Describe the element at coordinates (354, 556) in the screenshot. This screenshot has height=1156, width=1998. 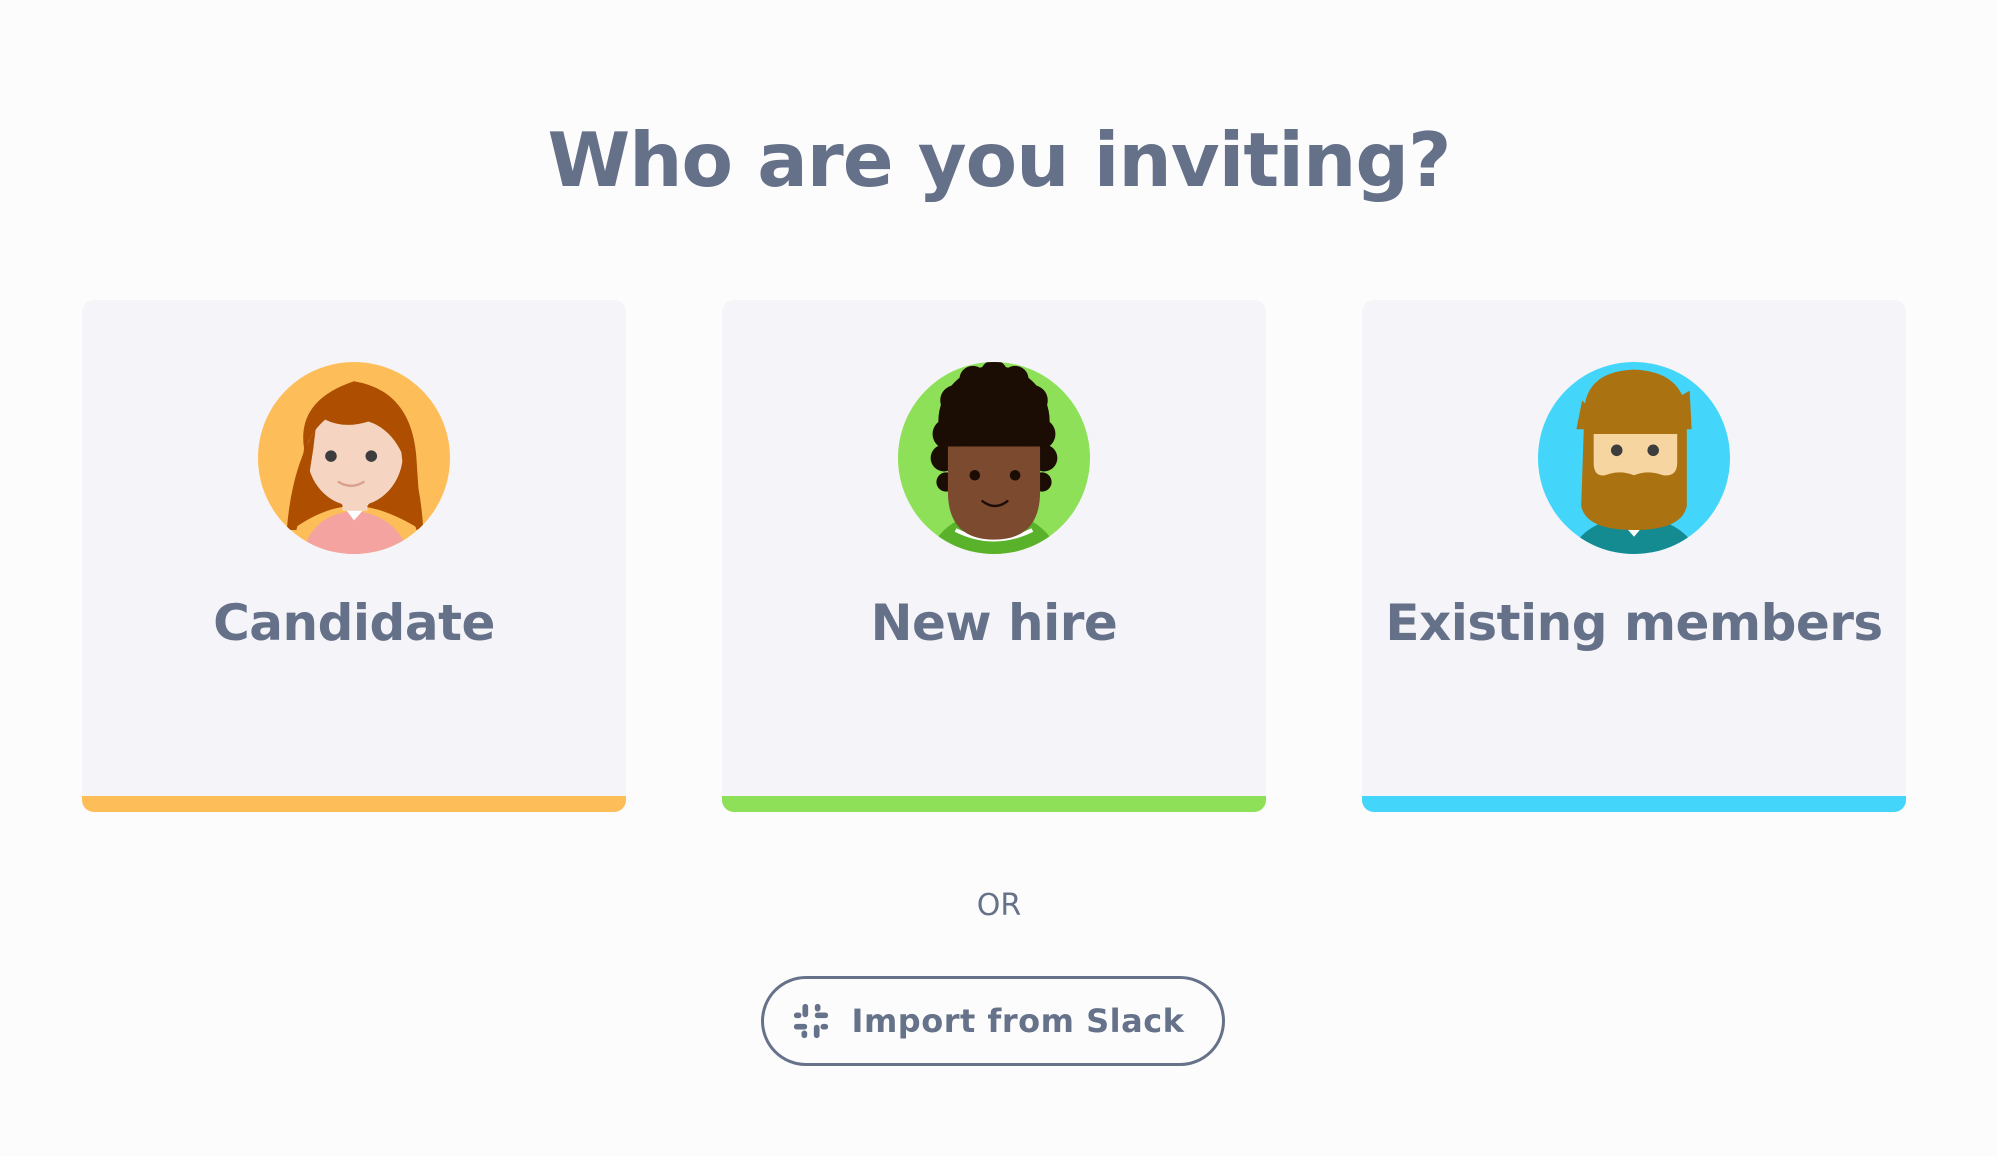
I see `candidate-card: Candidate` at that location.